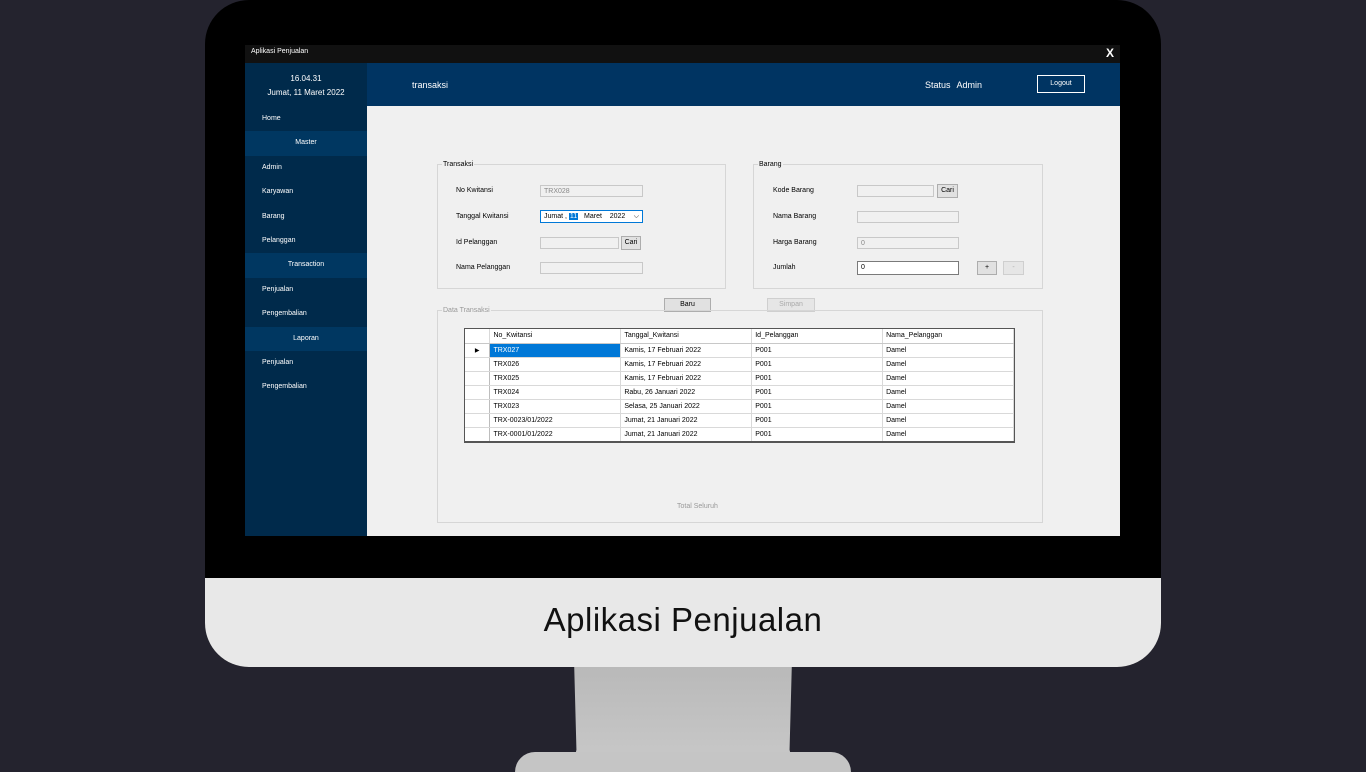 The image size is (1366, 772). What do you see at coordinates (817, 336) in the screenshot?
I see `column-header: Id_Pelanggan` at bounding box center [817, 336].